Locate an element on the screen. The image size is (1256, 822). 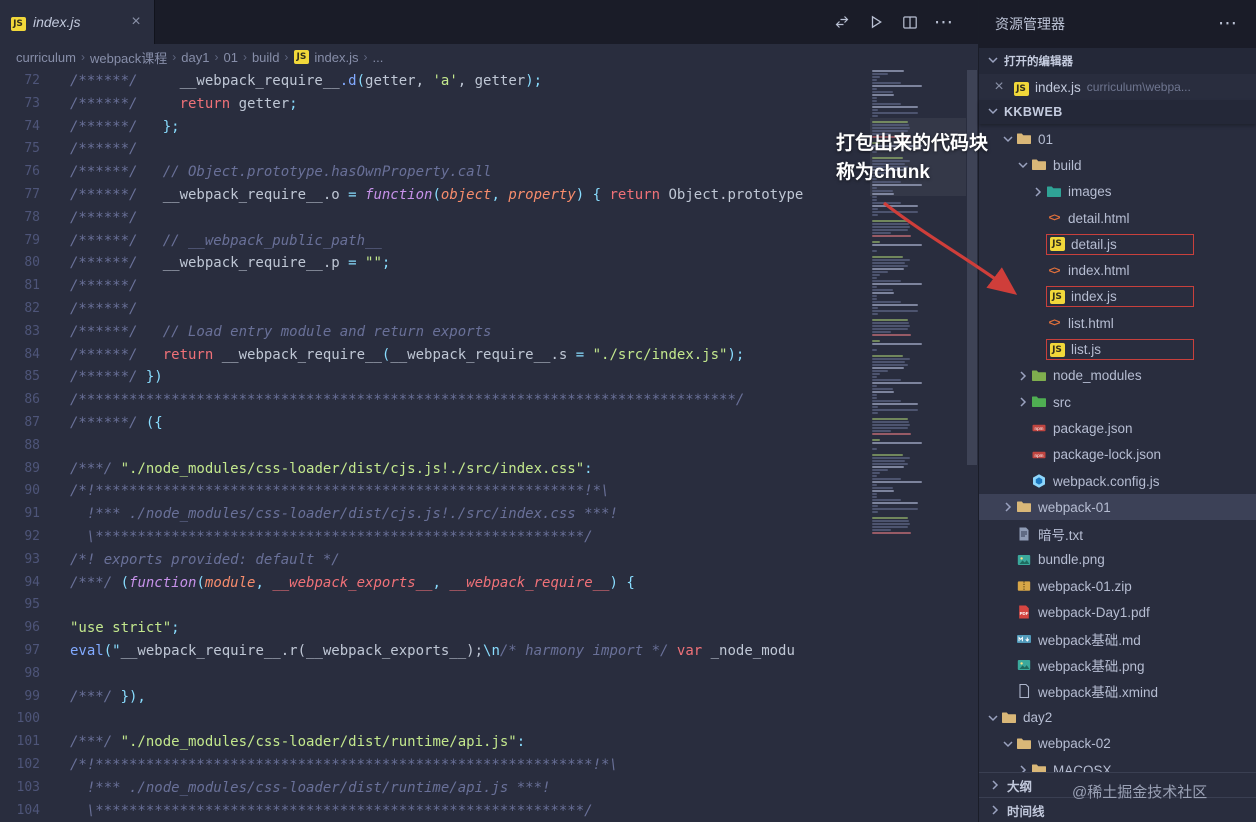
tree-item-build: build is located at coordinates (1117, 165).